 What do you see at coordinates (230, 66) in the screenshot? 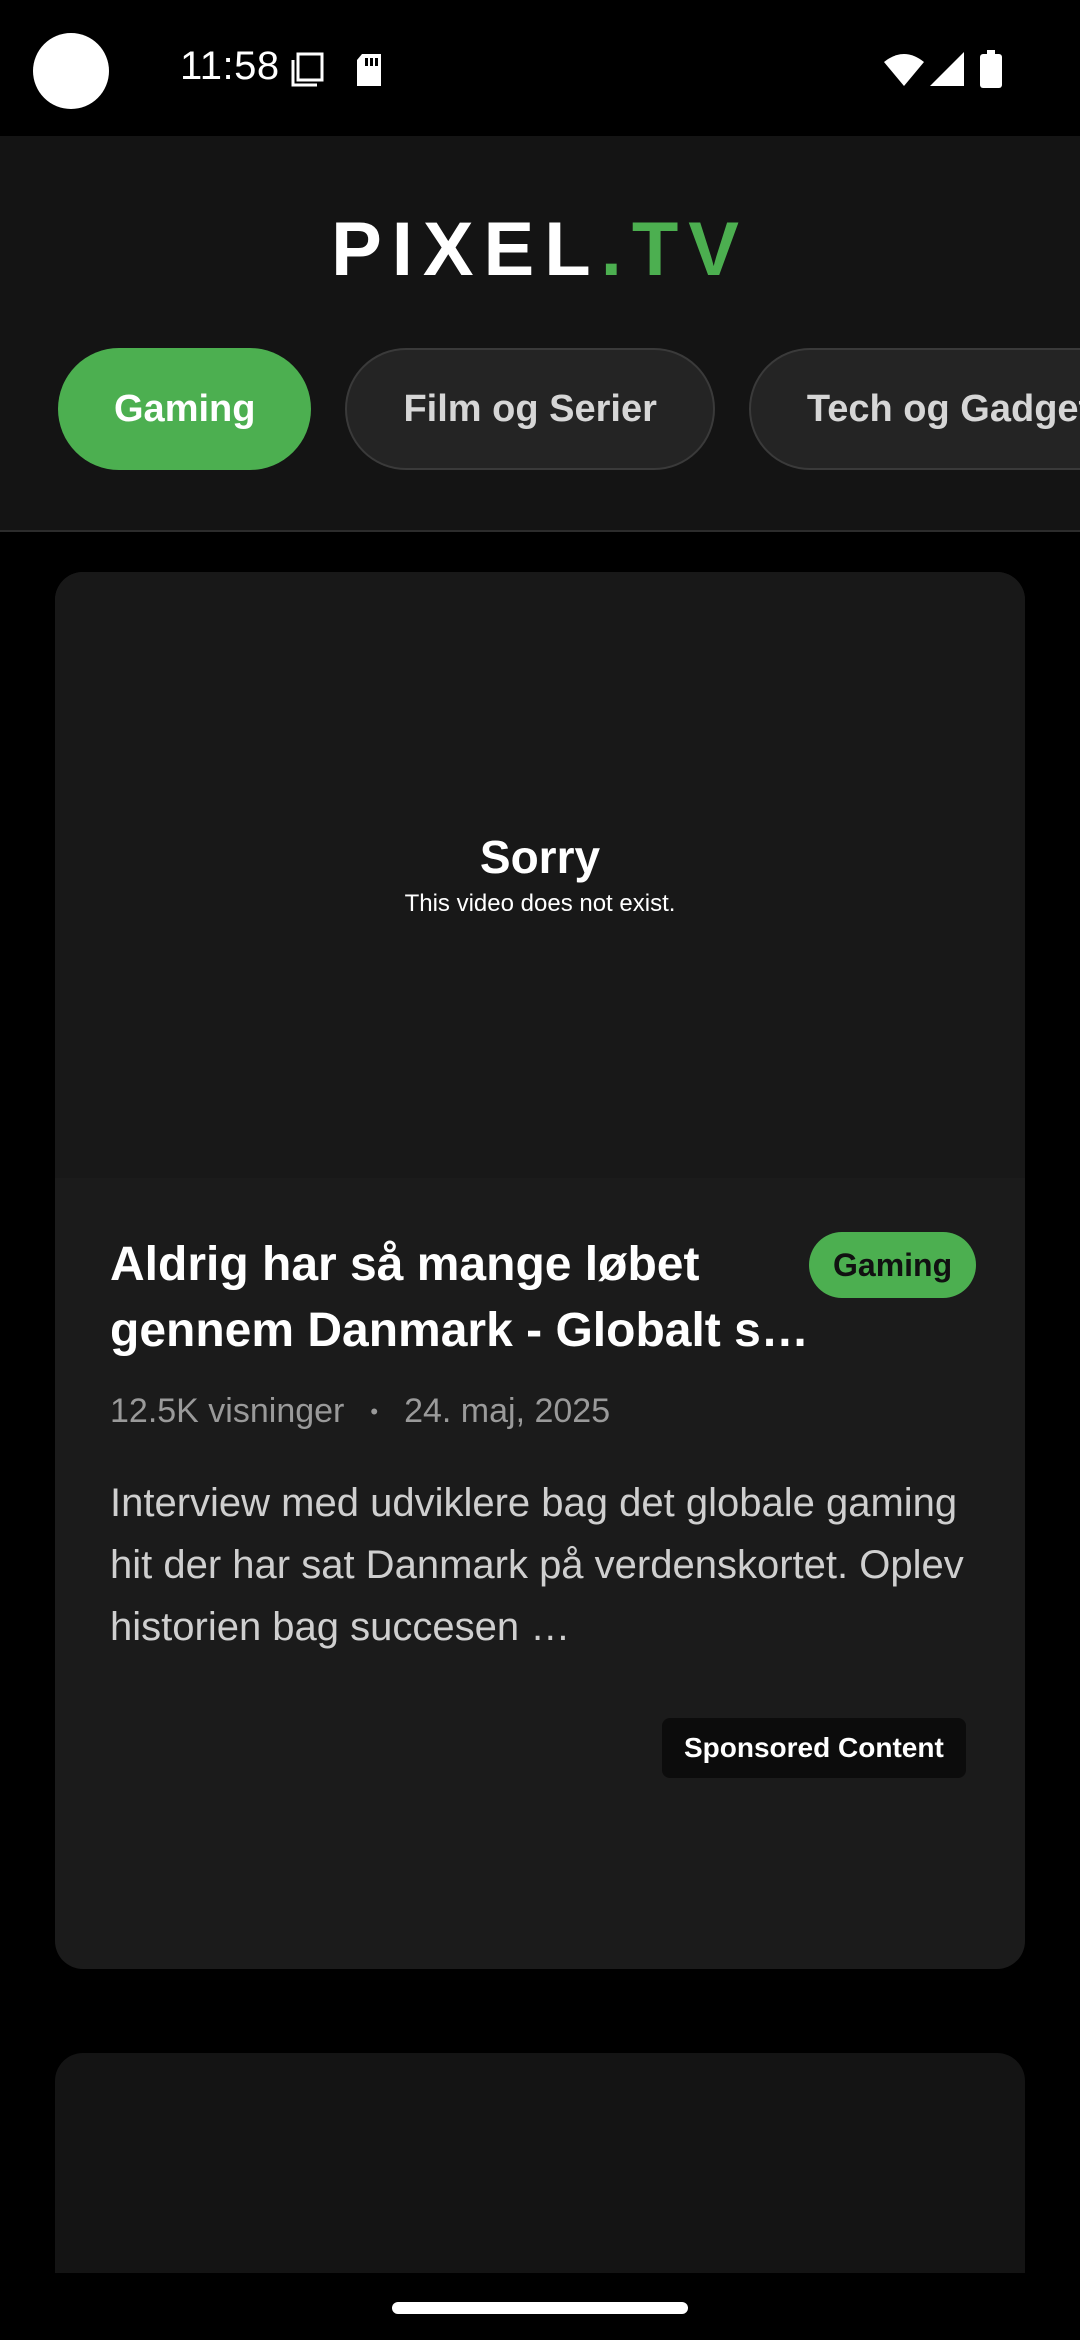
I see `status-time: 11:58` at bounding box center [230, 66].